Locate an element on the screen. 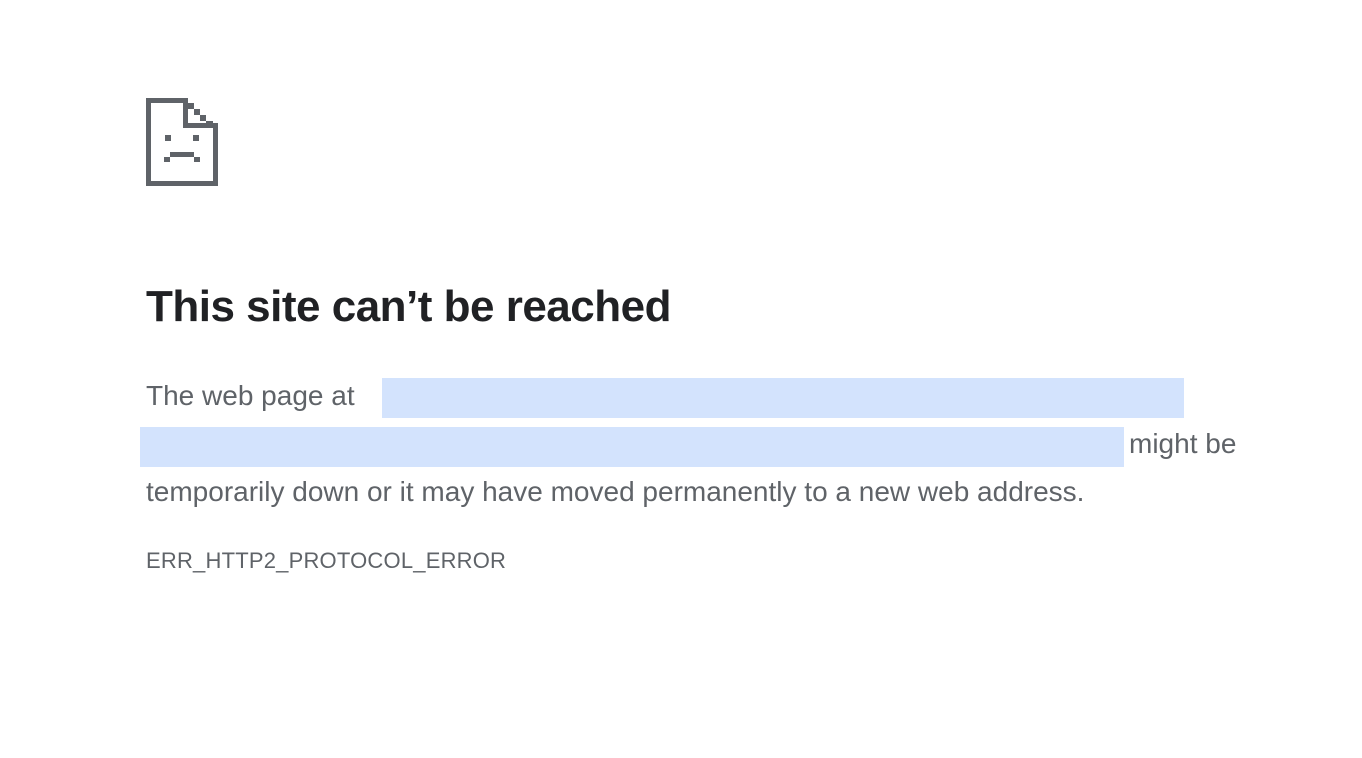 The image size is (1362, 758). error-code: ERR_HTTP2_PROTOCOL_ERROR is located at coordinates (326, 560).